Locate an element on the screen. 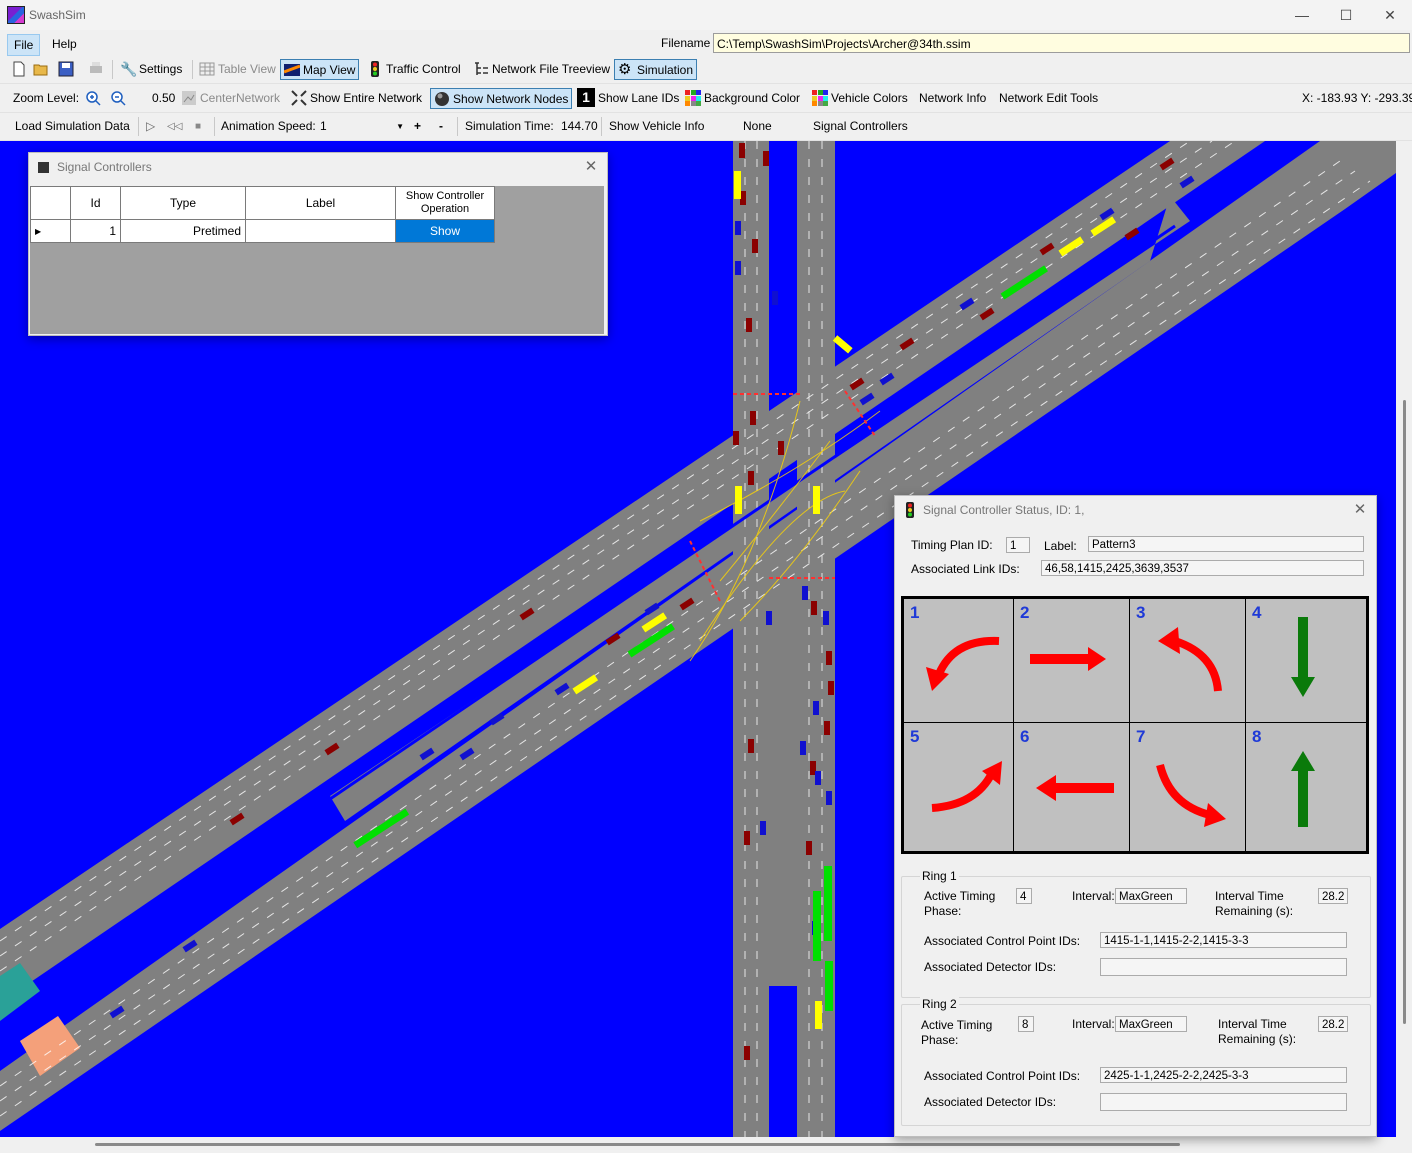  animation-speed-label: Animation Speed: is located at coordinates (268, 126).